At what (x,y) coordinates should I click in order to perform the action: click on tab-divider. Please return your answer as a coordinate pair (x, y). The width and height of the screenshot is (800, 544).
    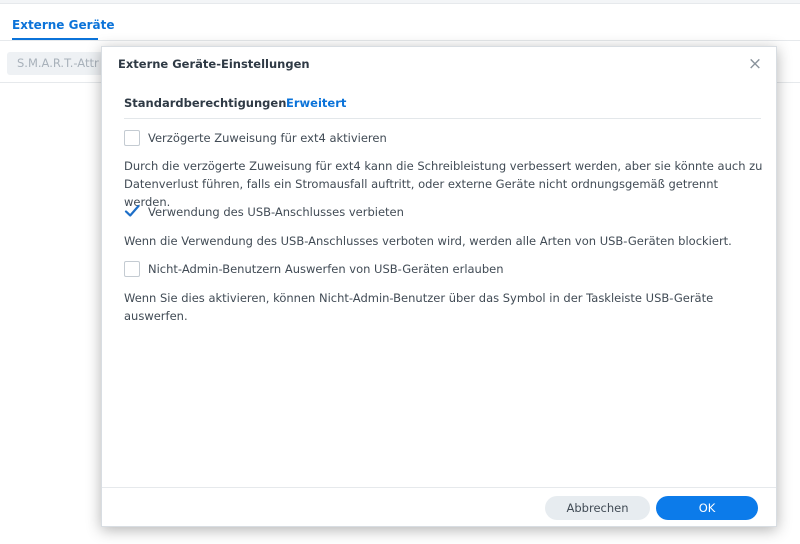
    Looking at the image, I should click on (400, 40).